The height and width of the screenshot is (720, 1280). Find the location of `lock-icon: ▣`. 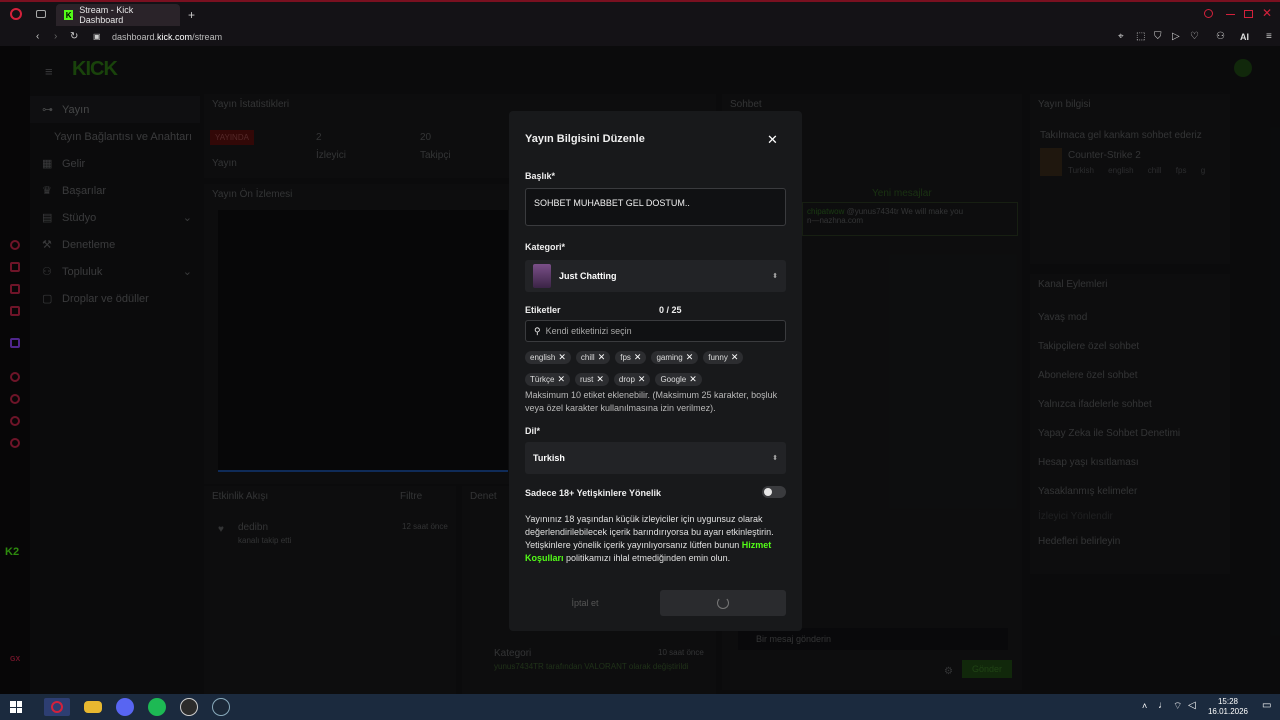

lock-icon: ▣ is located at coordinates (97, 36).